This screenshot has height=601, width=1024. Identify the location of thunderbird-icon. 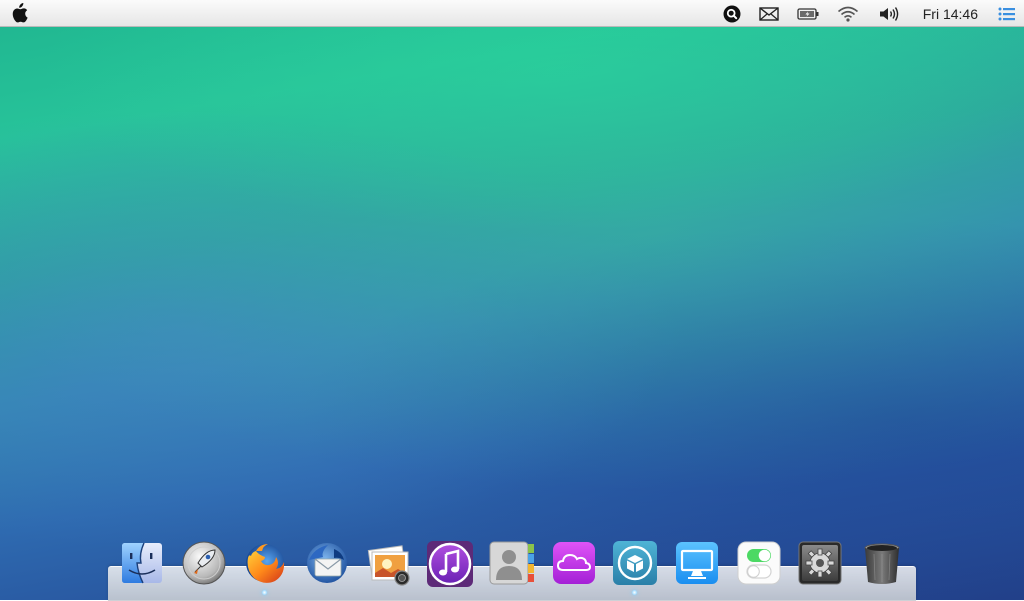
(326, 563).